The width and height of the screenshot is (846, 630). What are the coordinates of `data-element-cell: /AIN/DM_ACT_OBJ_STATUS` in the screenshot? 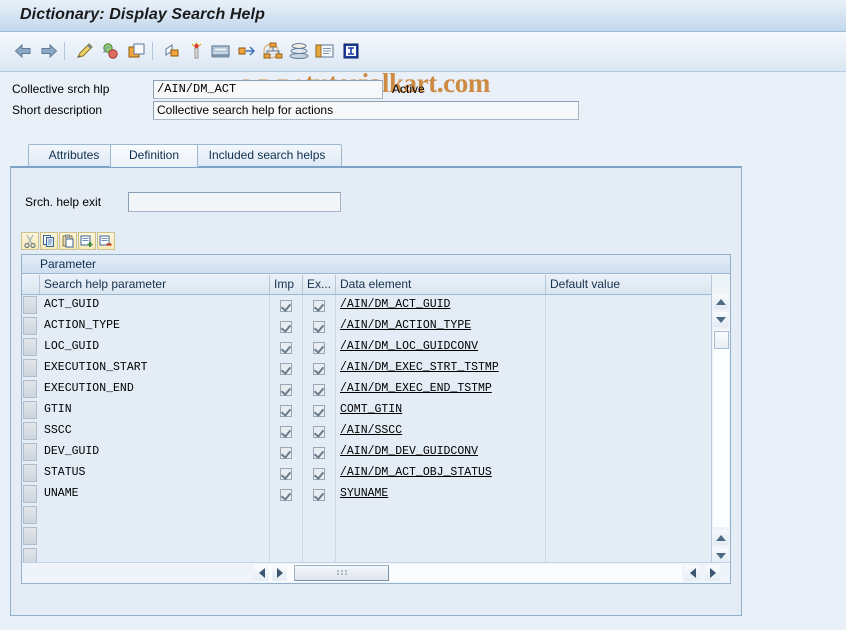 It's located at (441, 473).